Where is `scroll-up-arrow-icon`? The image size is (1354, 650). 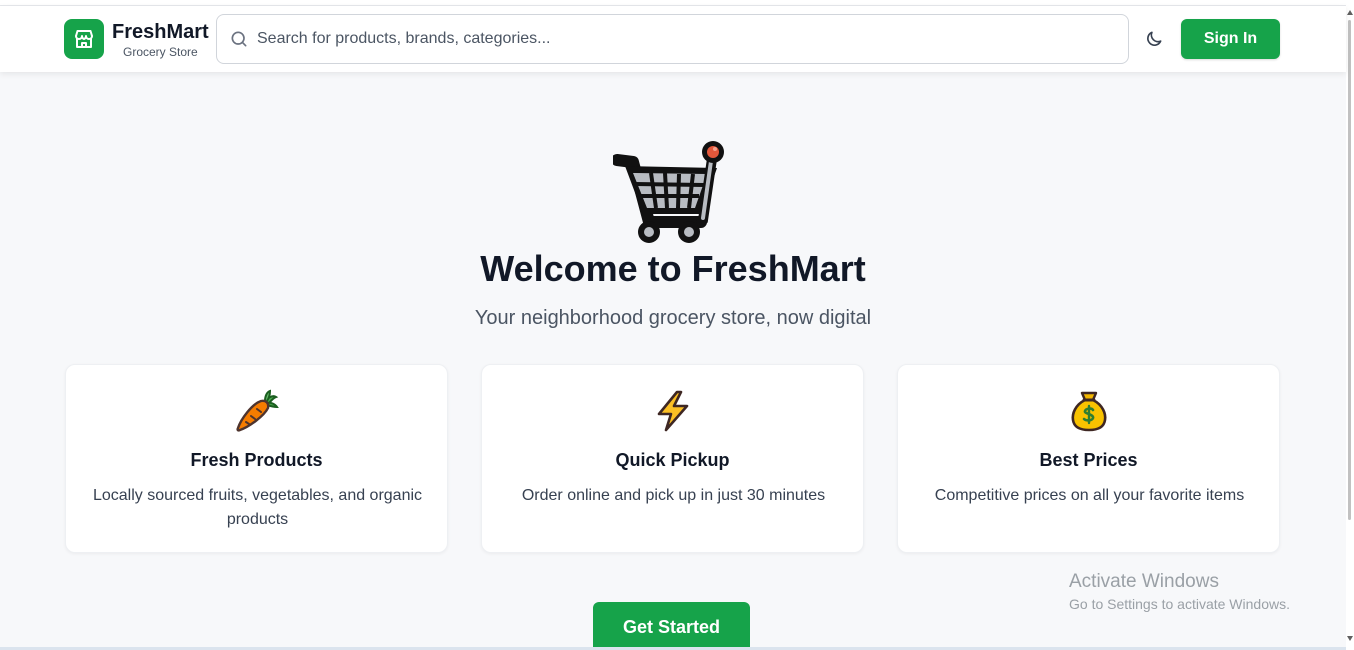
scroll-up-arrow-icon is located at coordinates (1350, 12).